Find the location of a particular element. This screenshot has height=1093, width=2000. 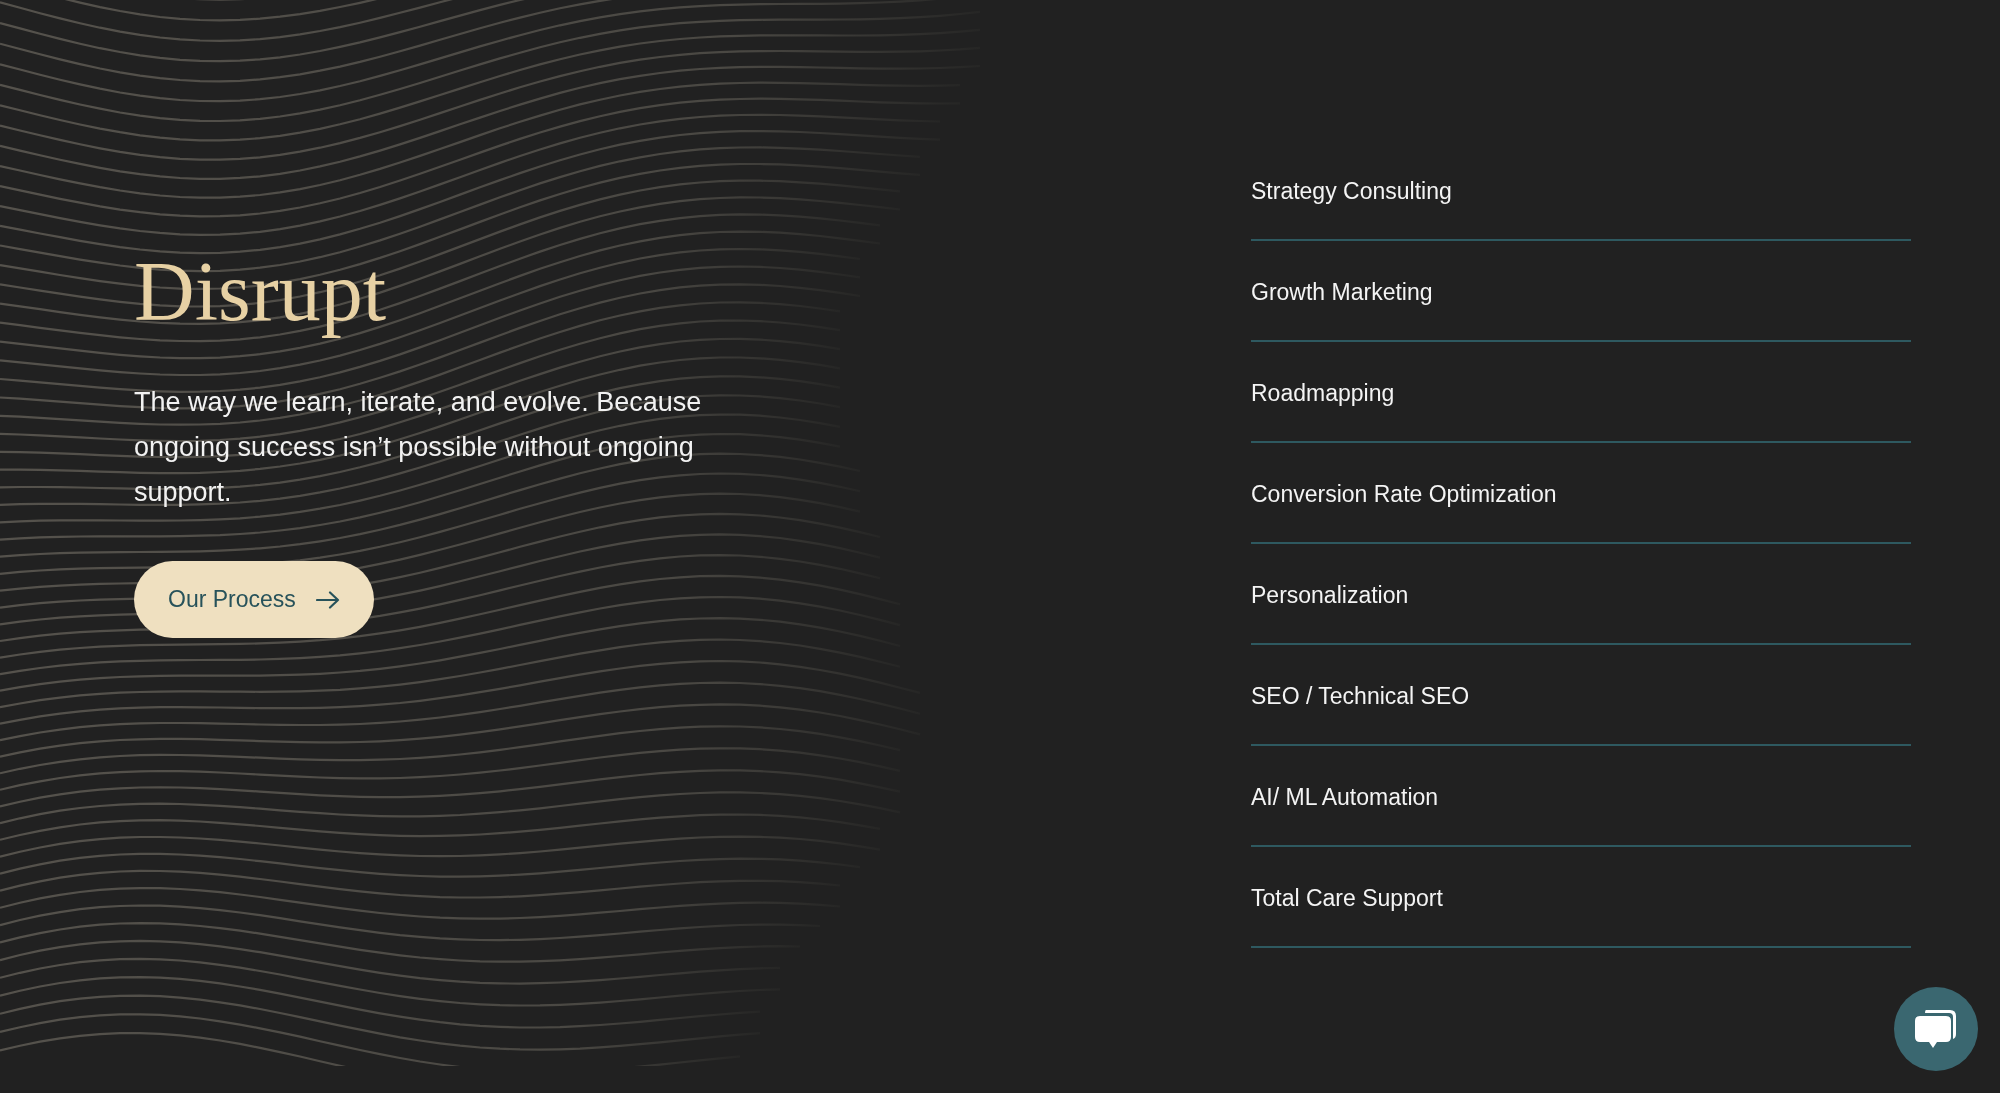

arrow-right-icon is located at coordinates (327, 599).